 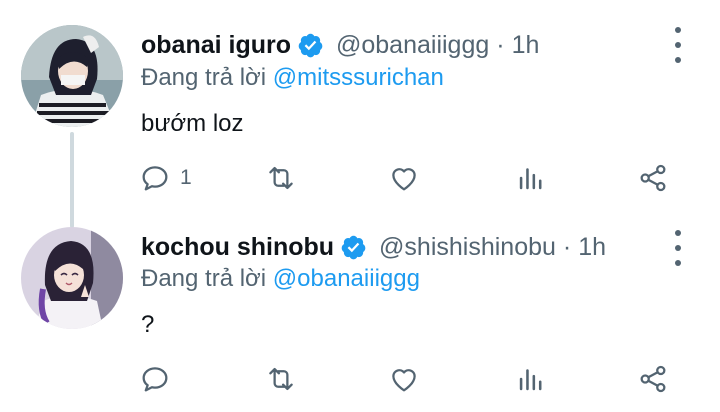 I want to click on display-name: obanai iguro, so click(x=216, y=45).